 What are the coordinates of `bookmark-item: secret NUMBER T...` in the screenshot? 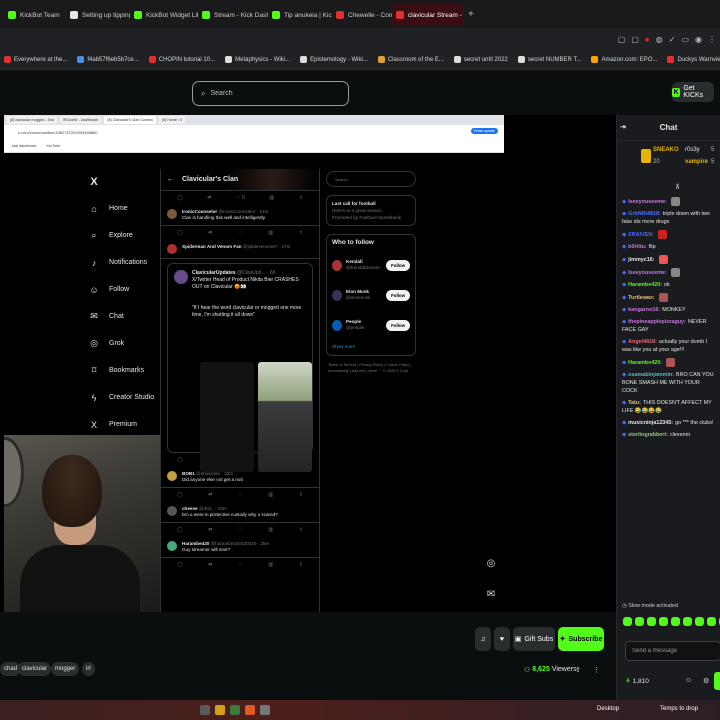 It's located at (549, 59).